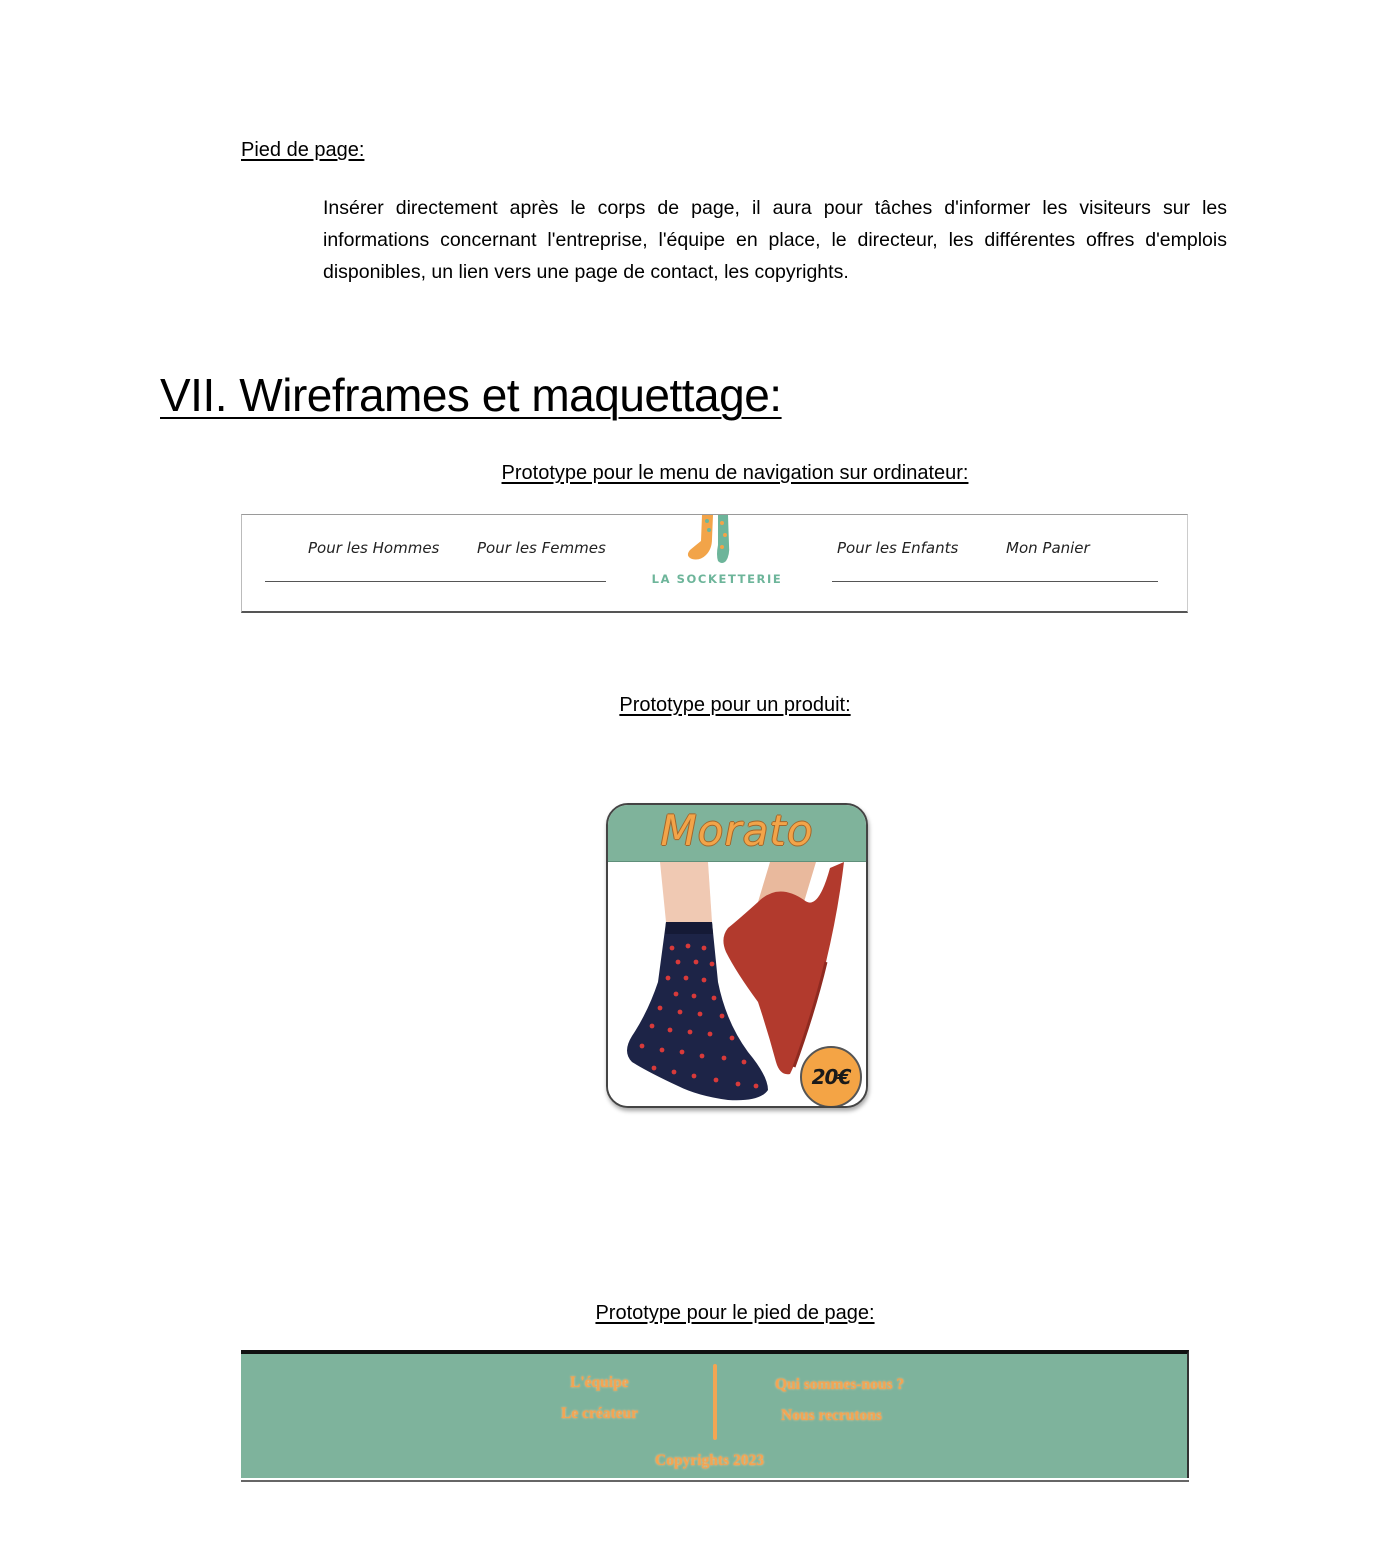 The image size is (1380, 1560). I want to click on nav-underline-left, so click(435, 581).